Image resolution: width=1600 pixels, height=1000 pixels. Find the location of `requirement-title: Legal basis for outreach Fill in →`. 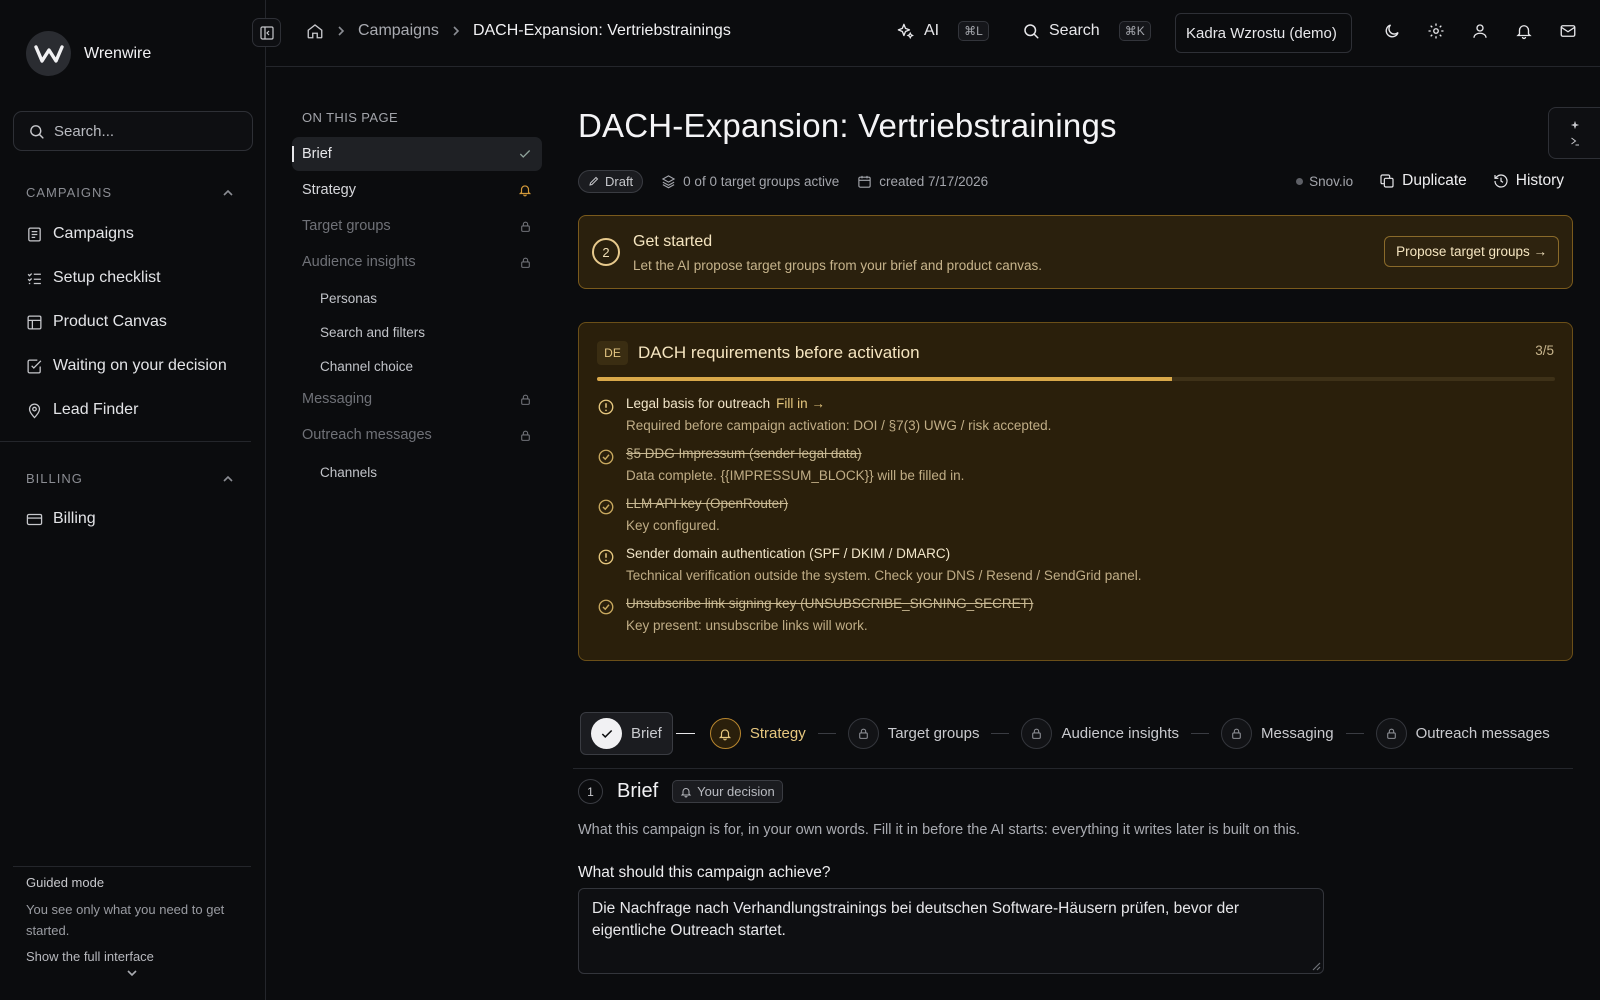

requirement-title: Legal basis for outreach Fill in → is located at coordinates (725, 403).